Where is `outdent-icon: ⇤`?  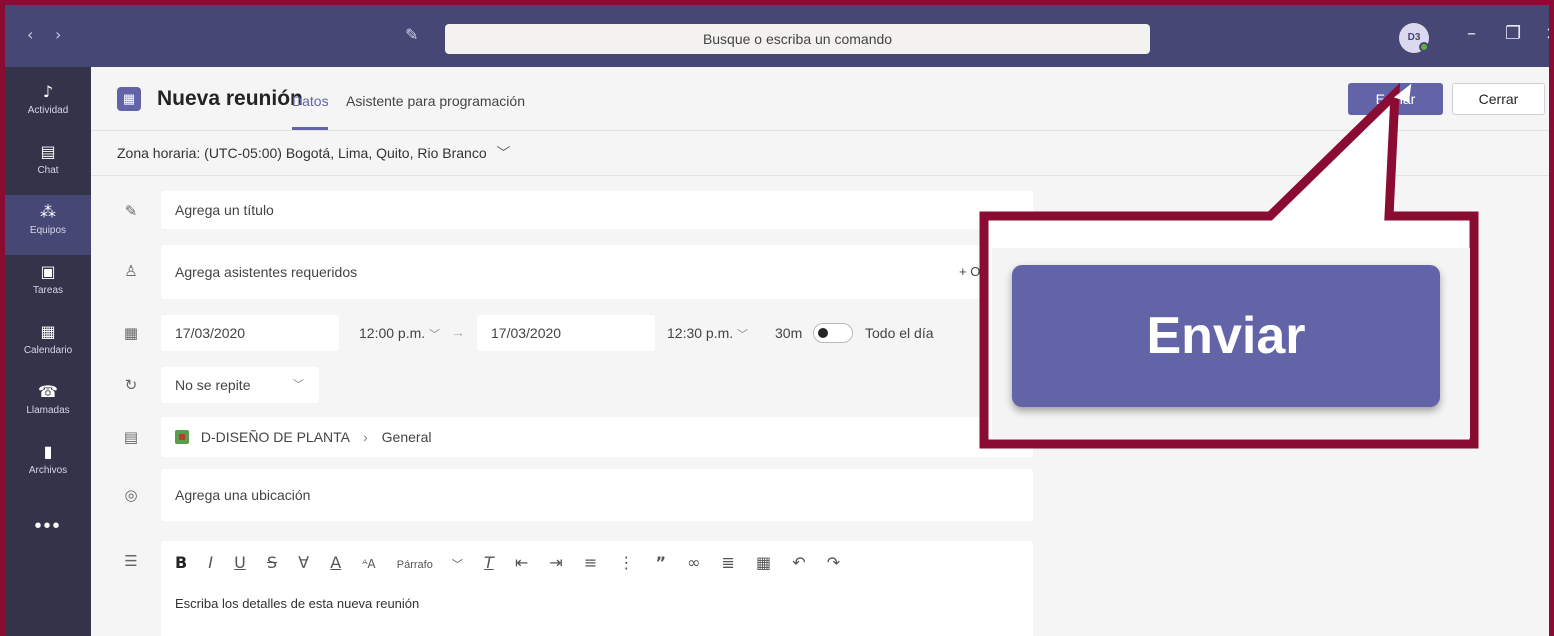 outdent-icon: ⇤ is located at coordinates (521, 562).